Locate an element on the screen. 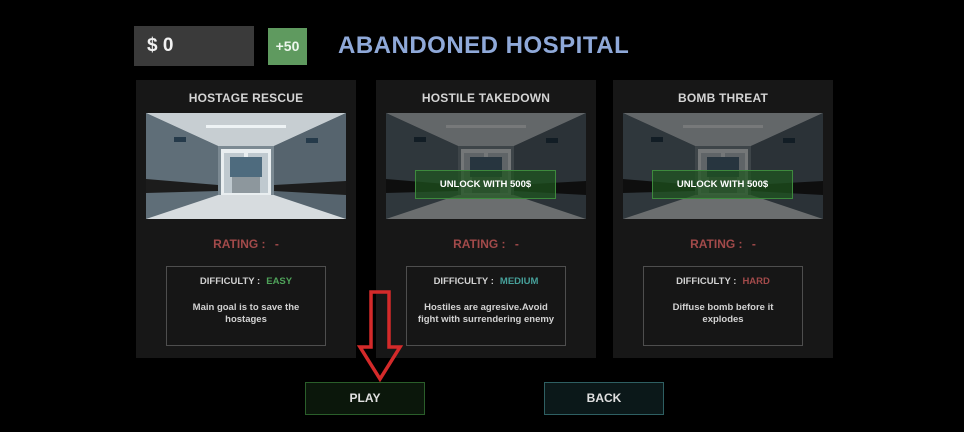  mission-title: HOSTILE TAKEDOWN is located at coordinates (486, 98).